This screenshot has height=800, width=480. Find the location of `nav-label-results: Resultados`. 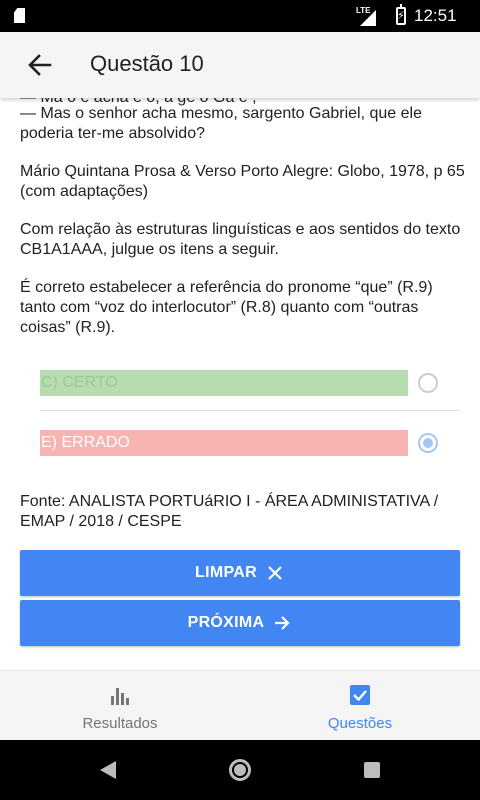

nav-label-results: Resultados is located at coordinates (120, 723).